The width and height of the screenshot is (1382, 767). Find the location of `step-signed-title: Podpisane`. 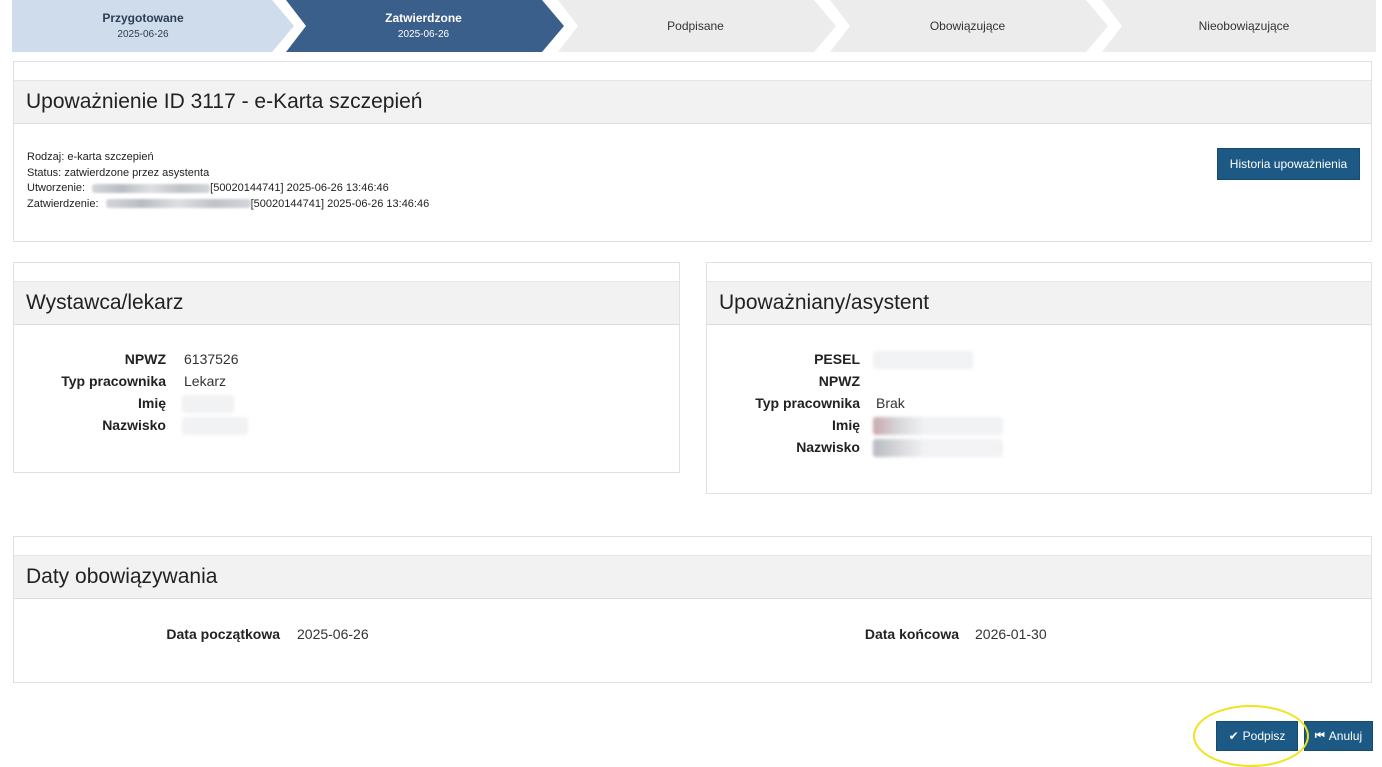

step-signed-title: Podpisane is located at coordinates (695, 25).